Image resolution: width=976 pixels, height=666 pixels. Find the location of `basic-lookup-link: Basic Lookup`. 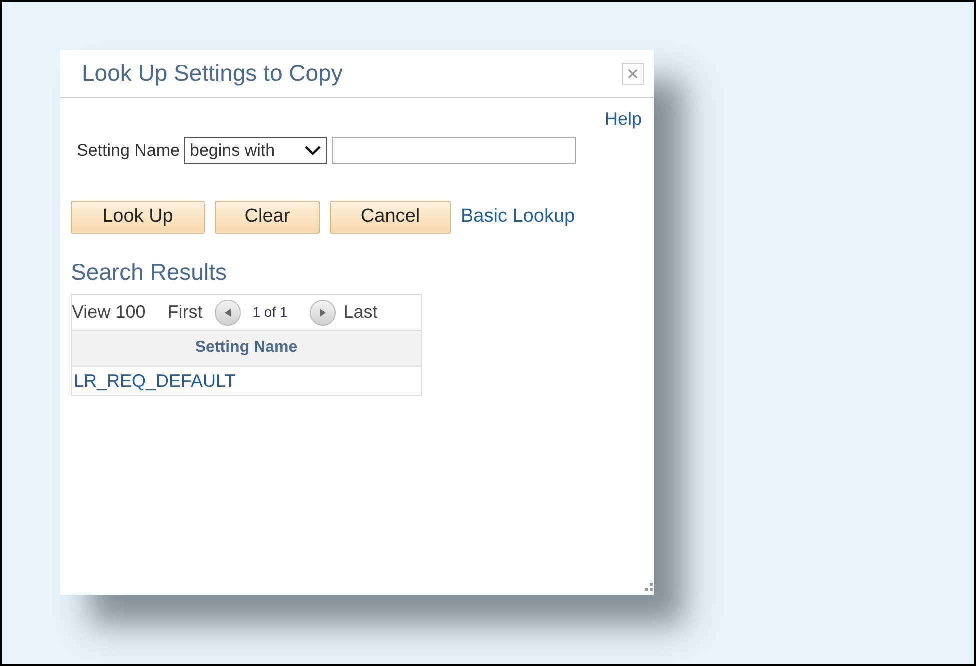

basic-lookup-link: Basic Lookup is located at coordinates (518, 217).